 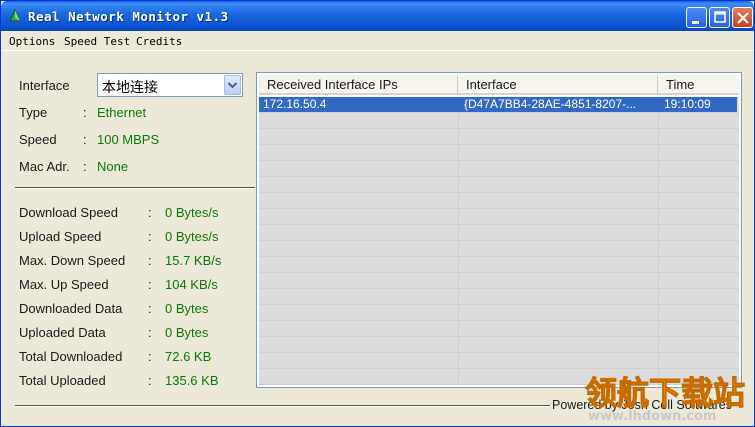 I want to click on close-button, so click(x=742, y=17).